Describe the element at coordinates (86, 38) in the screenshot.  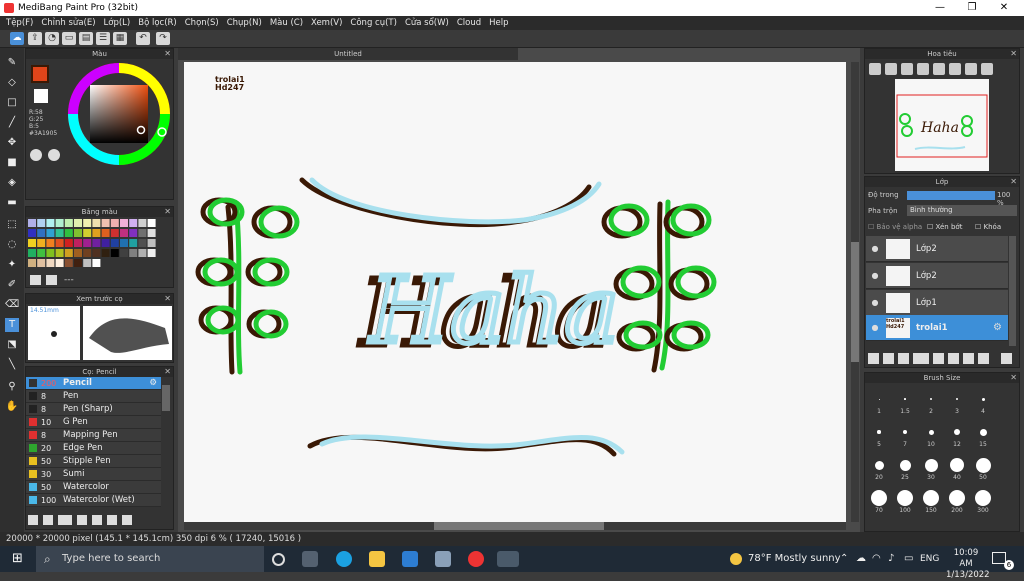
I see `panel-icon: ▤` at that location.